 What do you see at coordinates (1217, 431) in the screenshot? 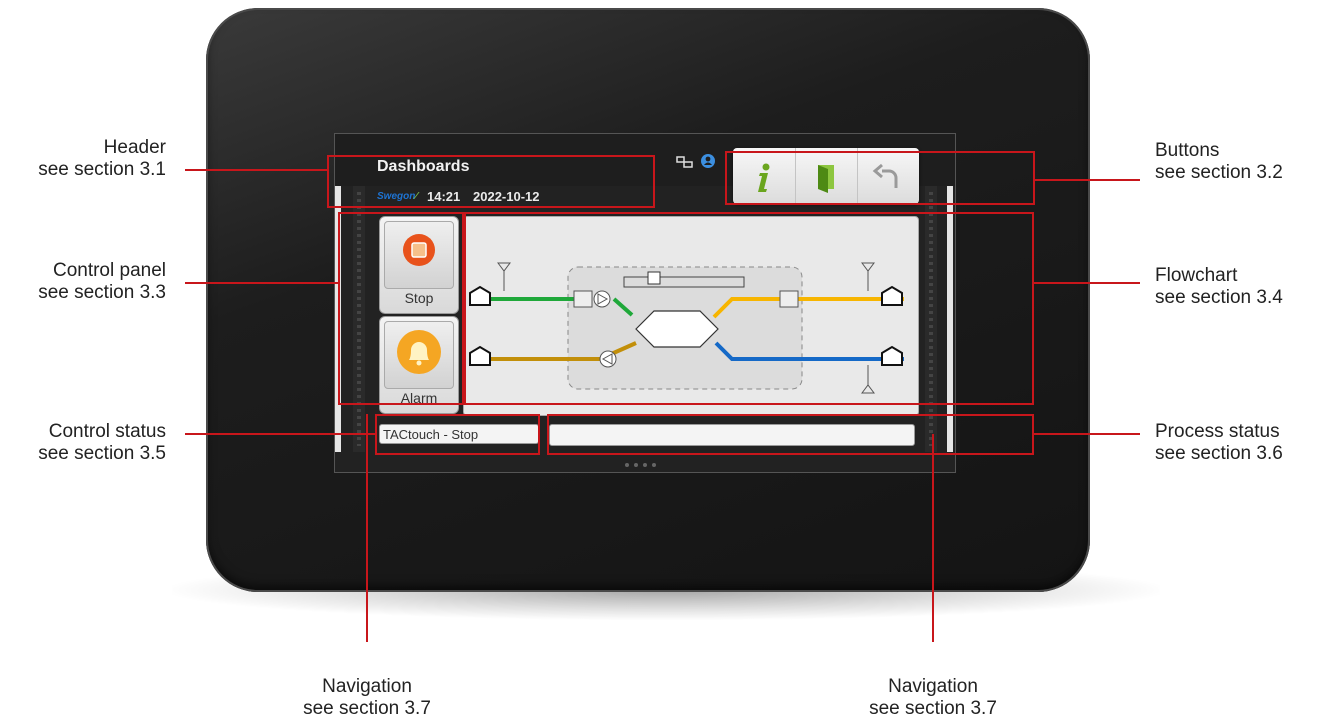
I see `callout-title: Process status` at bounding box center [1217, 431].